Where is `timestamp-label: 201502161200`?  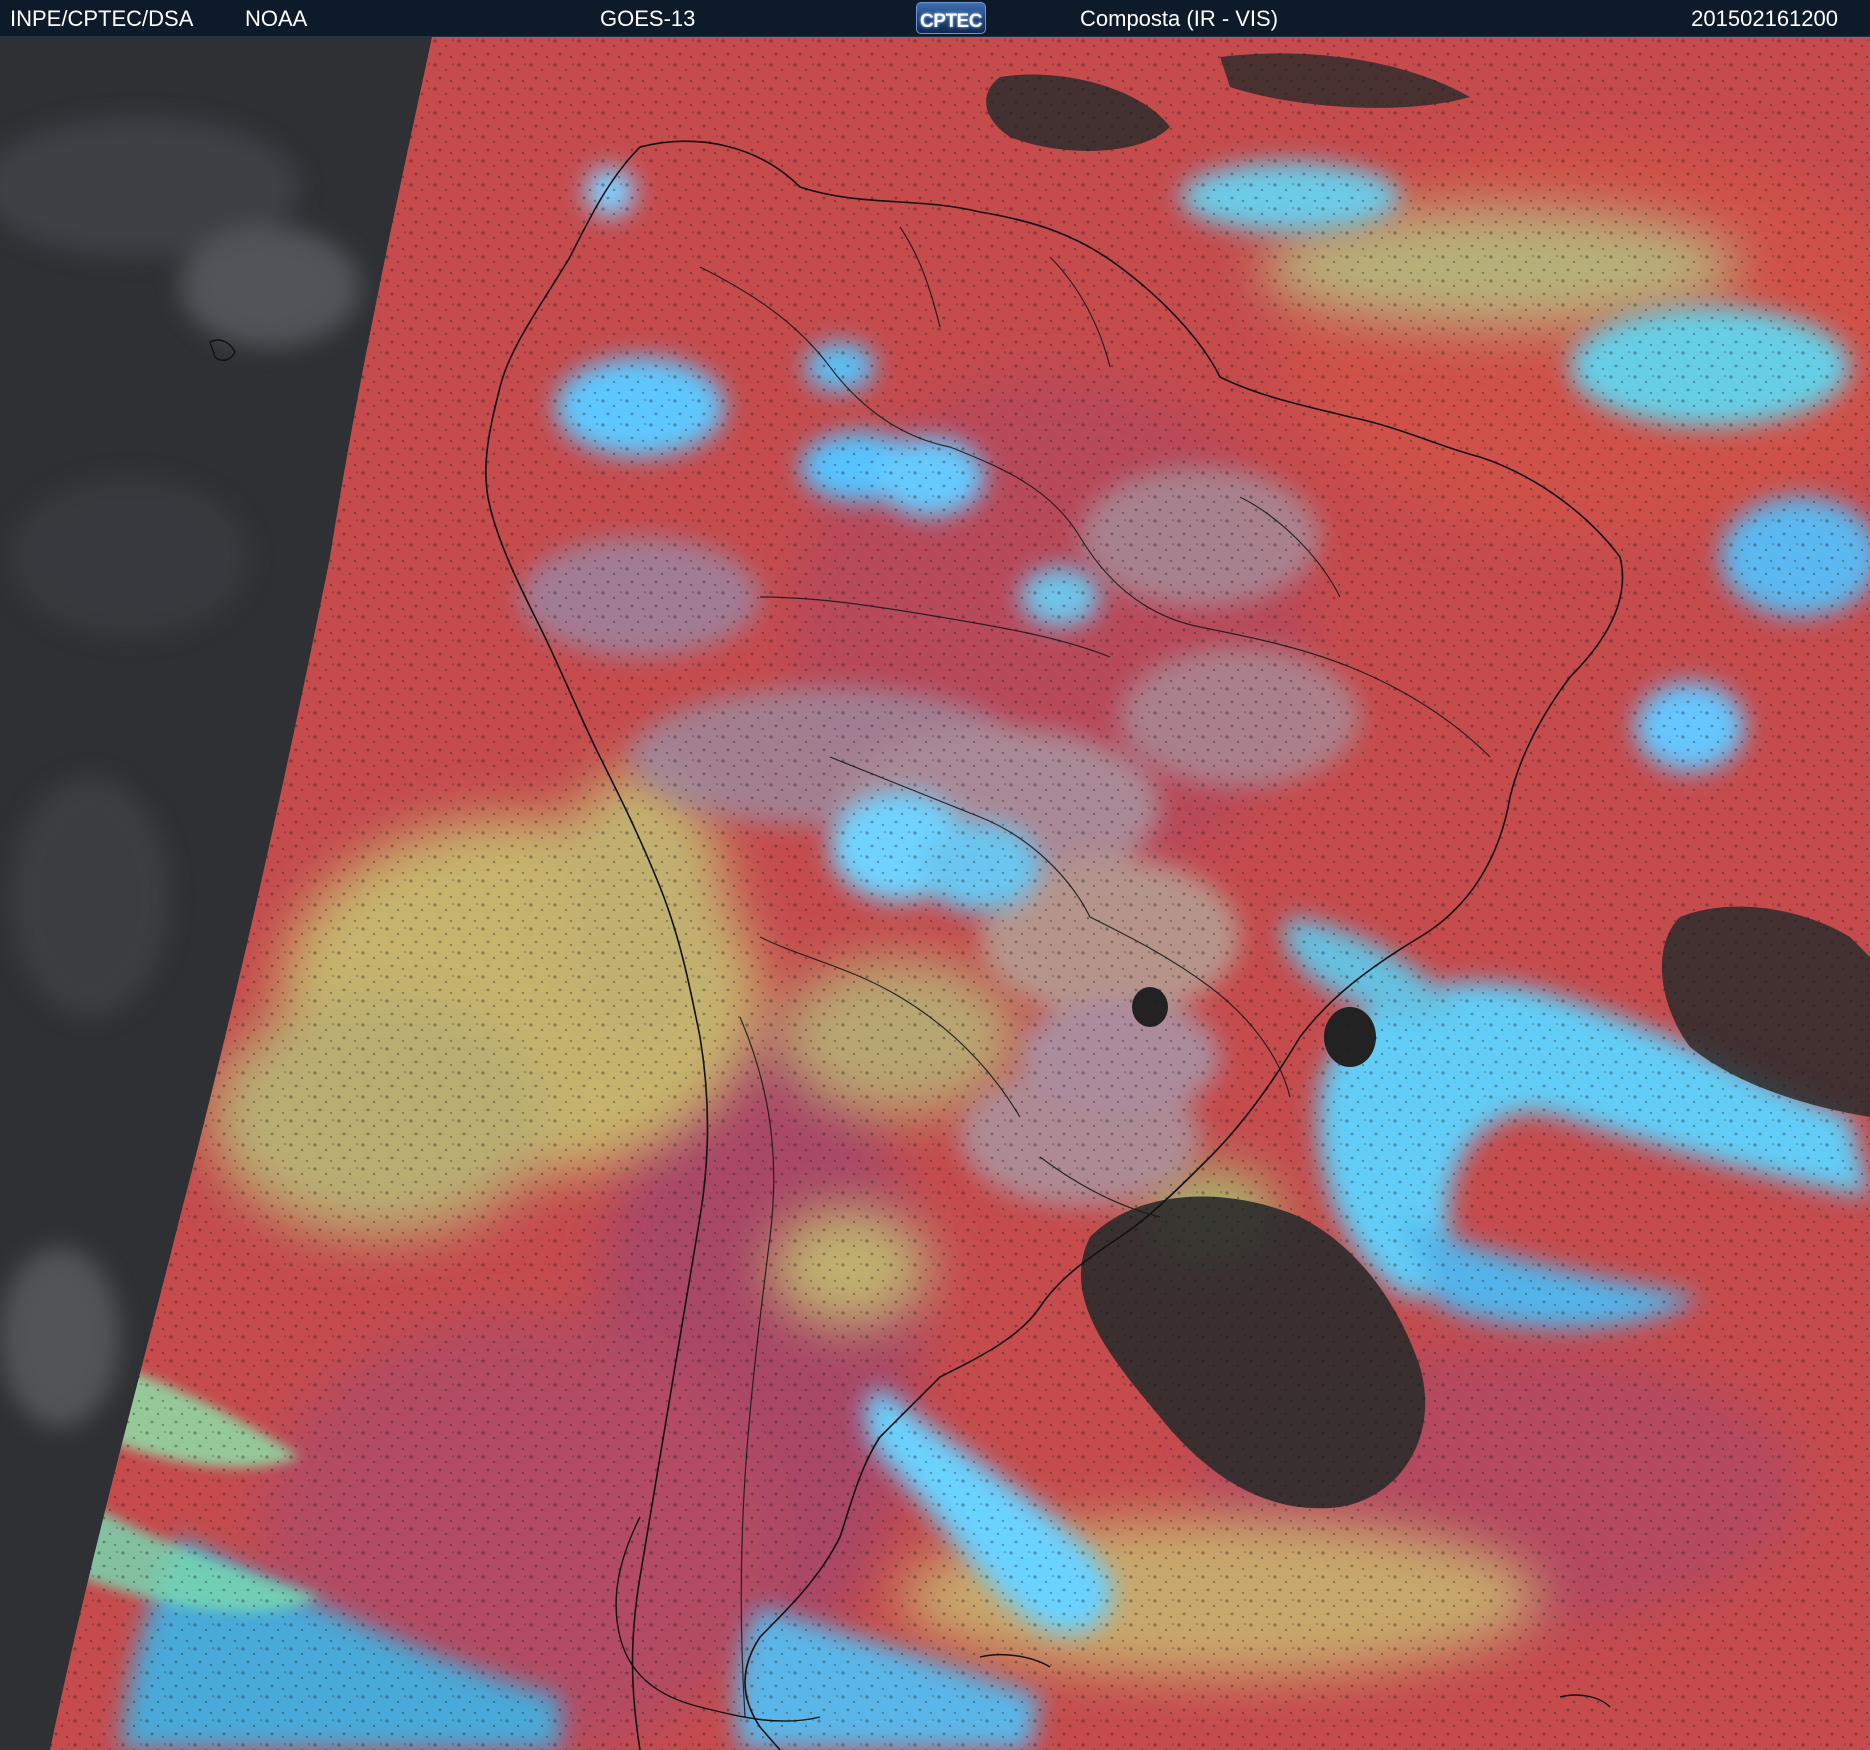
timestamp-label: 201502161200 is located at coordinates (1764, 18).